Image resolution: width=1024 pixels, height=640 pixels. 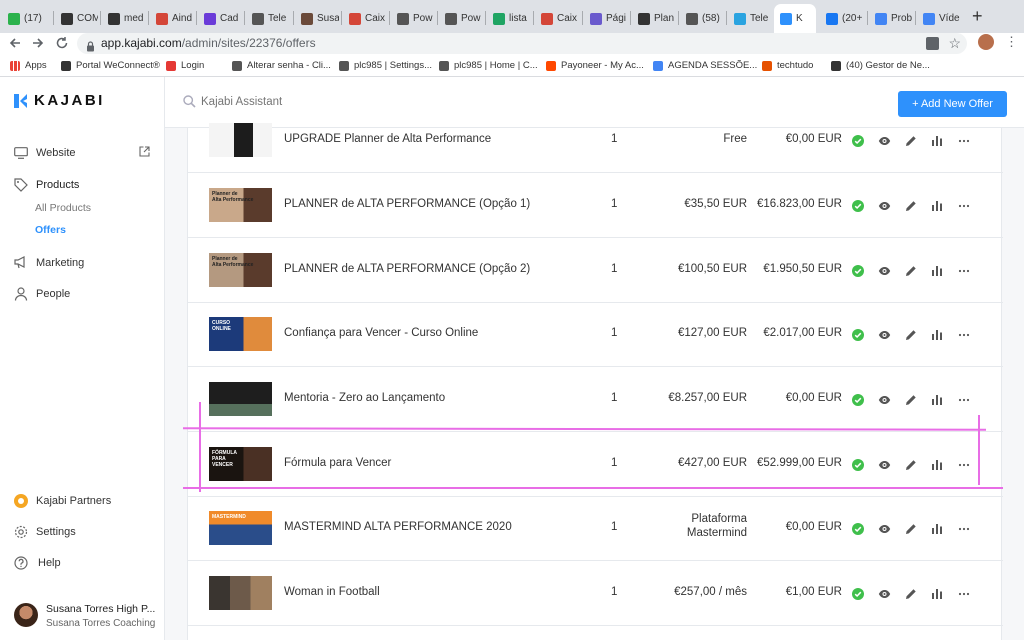 I want to click on offer-title: Confiança para Vencer - Curso Online, so click(x=381, y=333).